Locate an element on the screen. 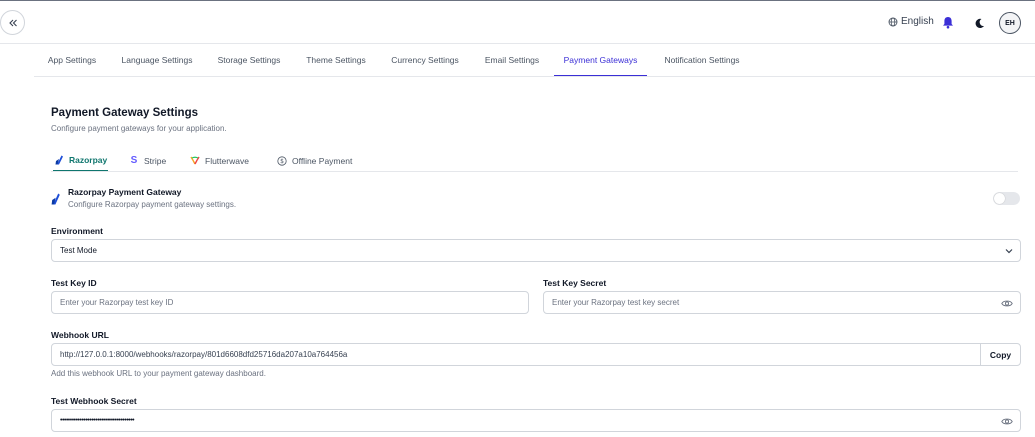  test-key-id-input: Enter your Razorpay test key ID is located at coordinates (290, 302).